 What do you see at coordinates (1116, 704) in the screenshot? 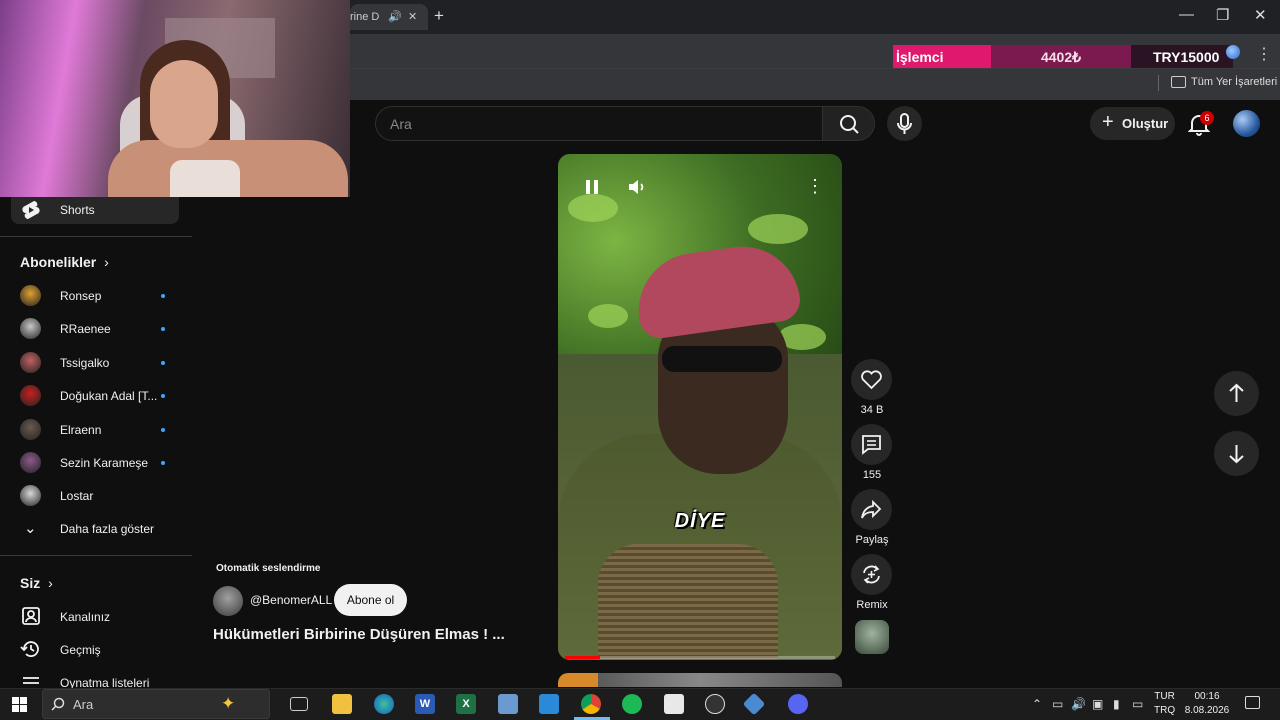
I see `microphone-icon: ▮` at bounding box center [1116, 704].